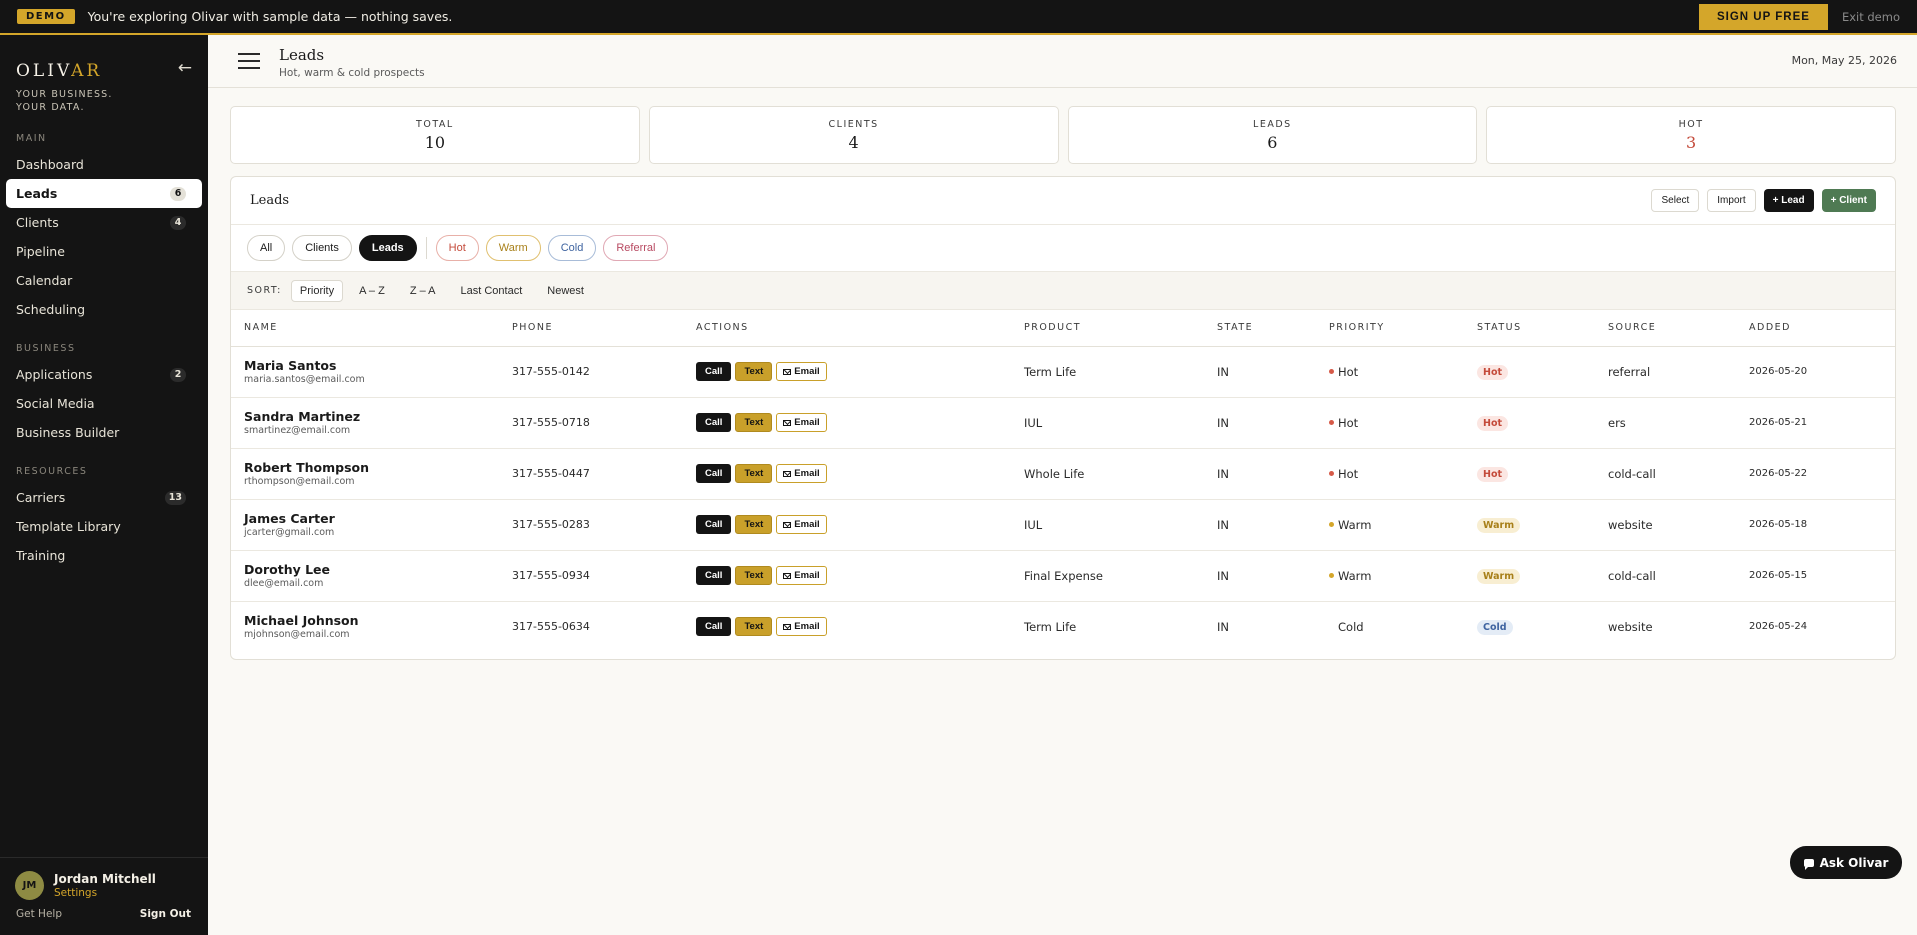 This screenshot has width=1917, height=935. I want to click on col-phone: PHONE, so click(604, 328).